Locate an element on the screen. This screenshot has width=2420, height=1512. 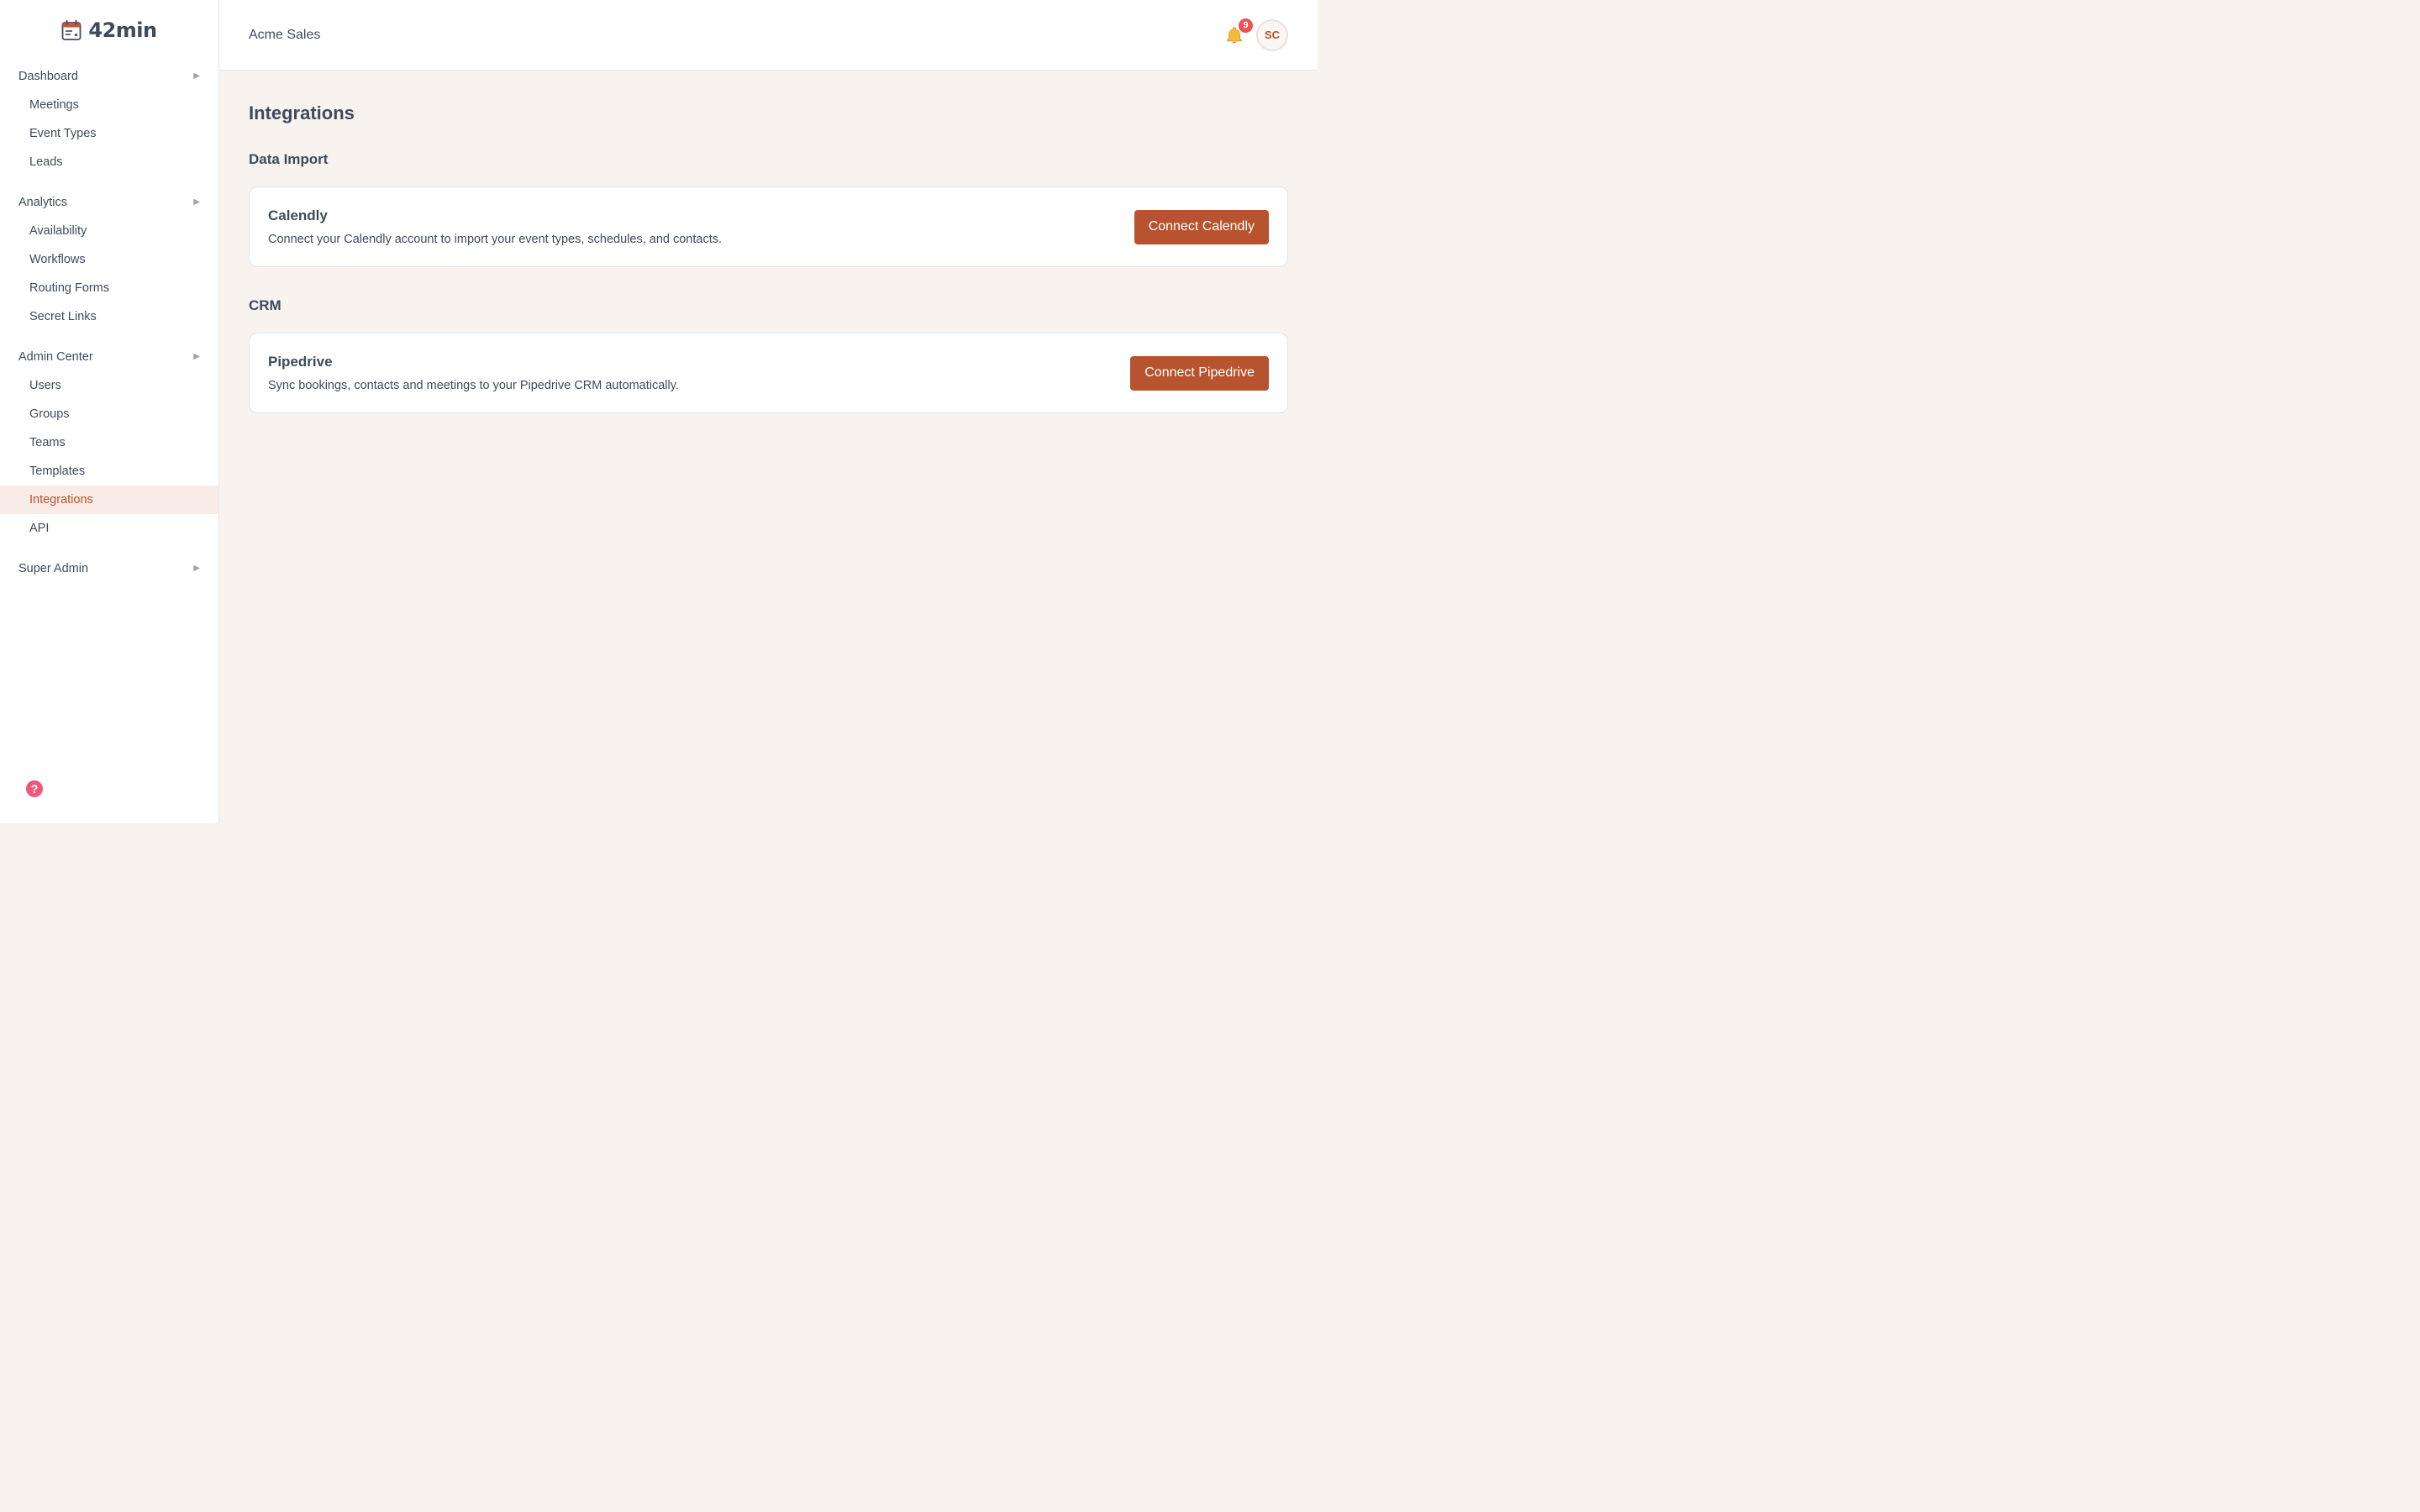
nav-group-header-dashboard: Dashboard ▶ is located at coordinates (109, 76).